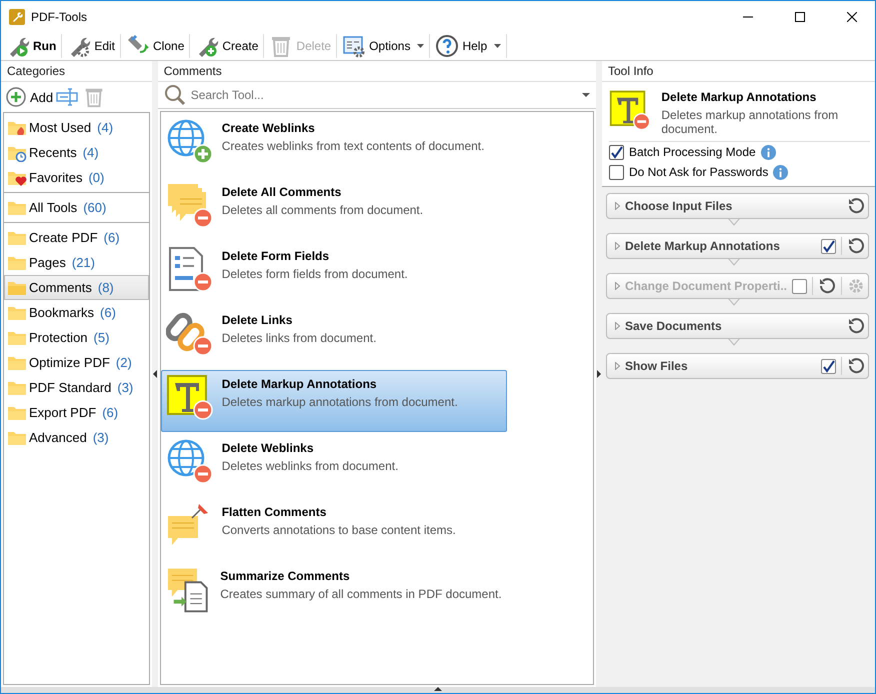 This screenshot has width=876, height=694. I want to click on category-label: Favorites, so click(55, 177).